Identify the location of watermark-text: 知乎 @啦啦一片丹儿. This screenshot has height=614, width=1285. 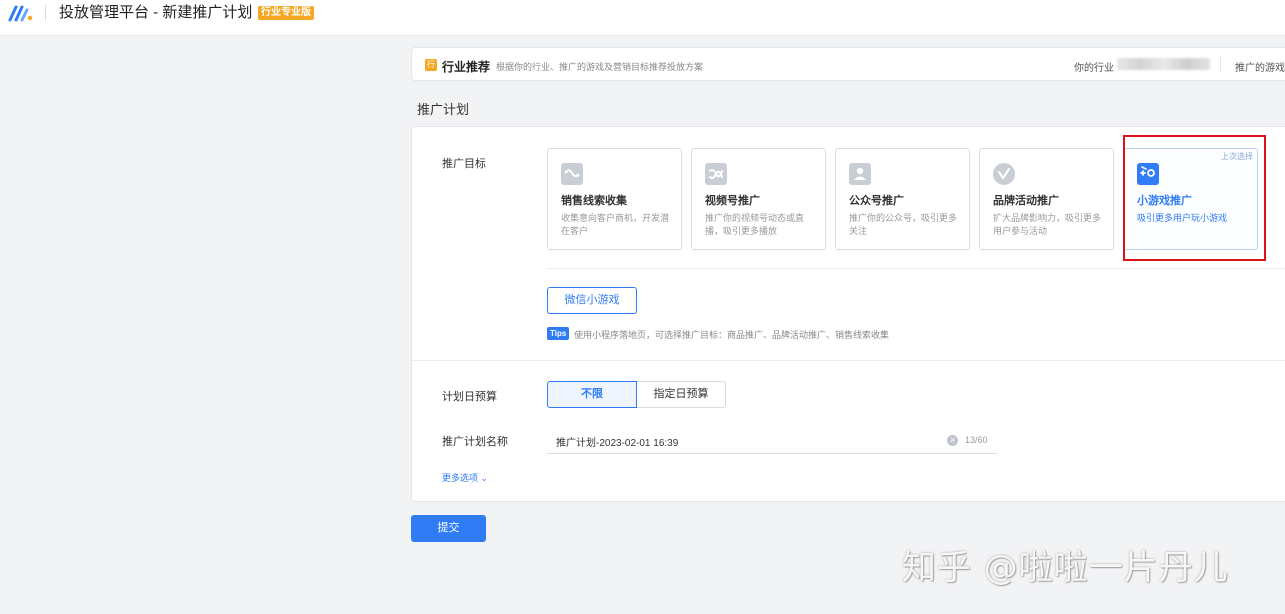
(1065, 568).